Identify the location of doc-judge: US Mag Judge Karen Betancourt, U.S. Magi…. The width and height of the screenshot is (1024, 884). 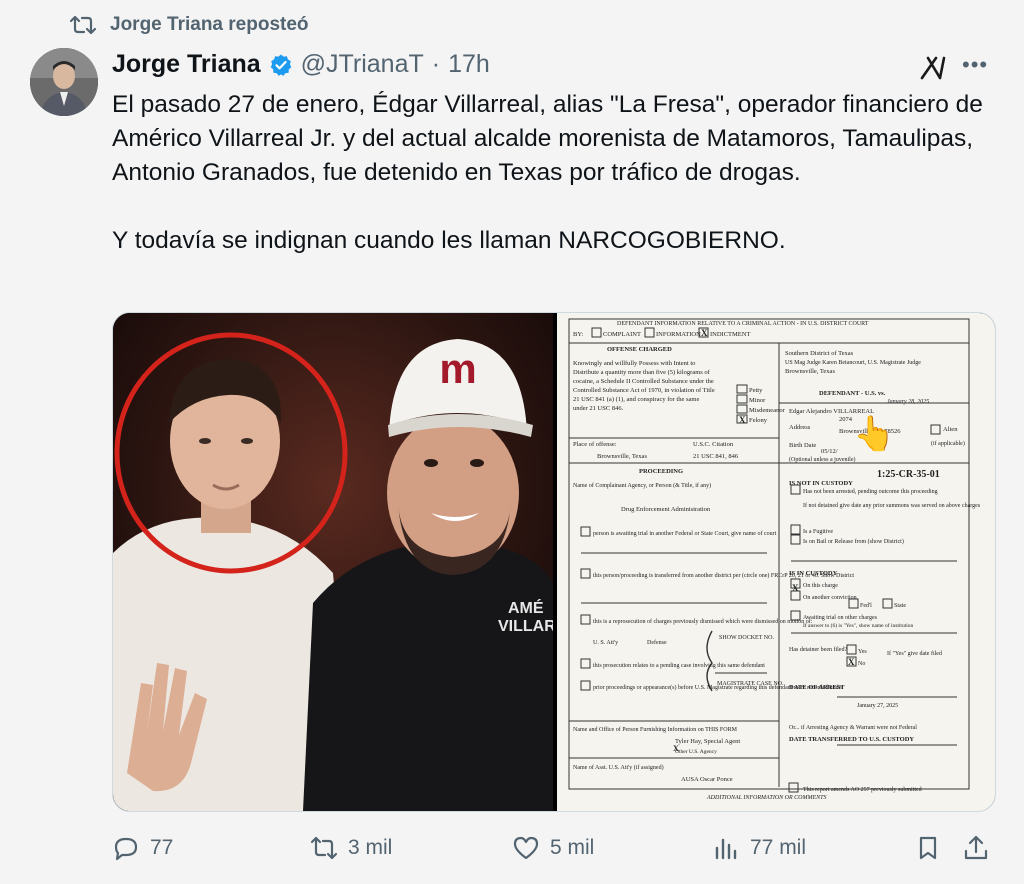
(853, 363).